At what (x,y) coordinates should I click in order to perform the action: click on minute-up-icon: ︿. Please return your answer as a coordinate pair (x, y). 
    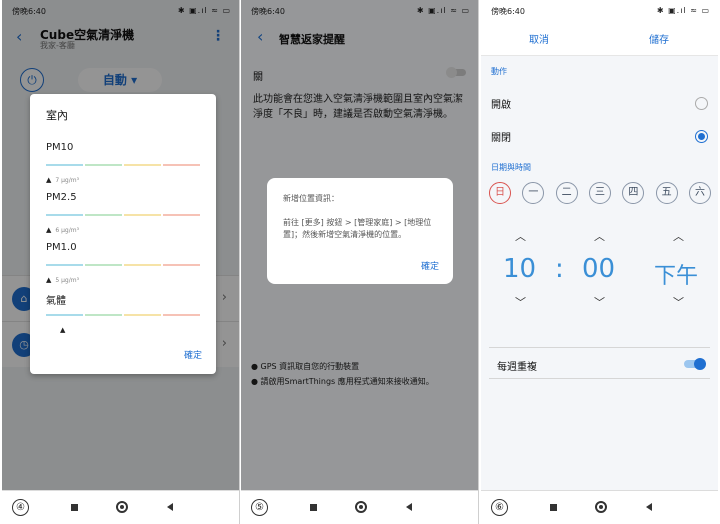
    Looking at the image, I should click on (599, 236).